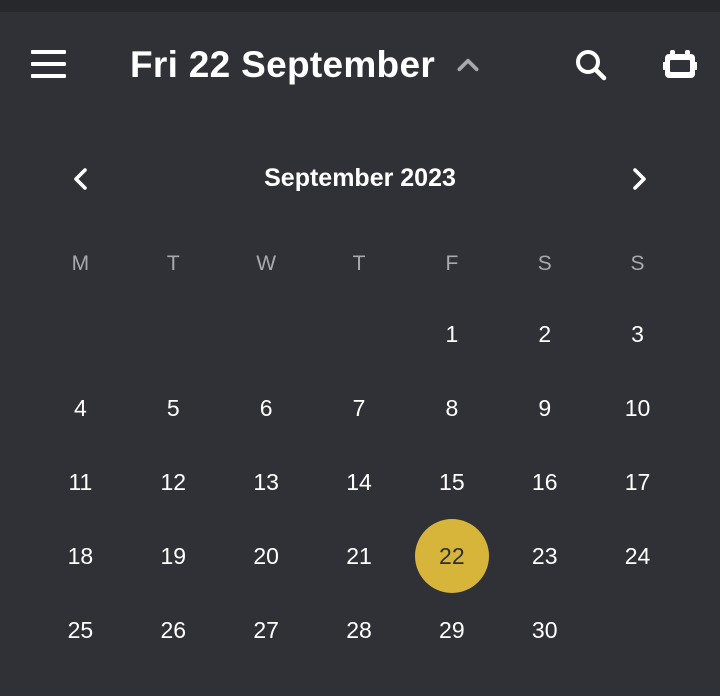 The width and height of the screenshot is (720, 696). I want to click on search-button, so click(591, 65).